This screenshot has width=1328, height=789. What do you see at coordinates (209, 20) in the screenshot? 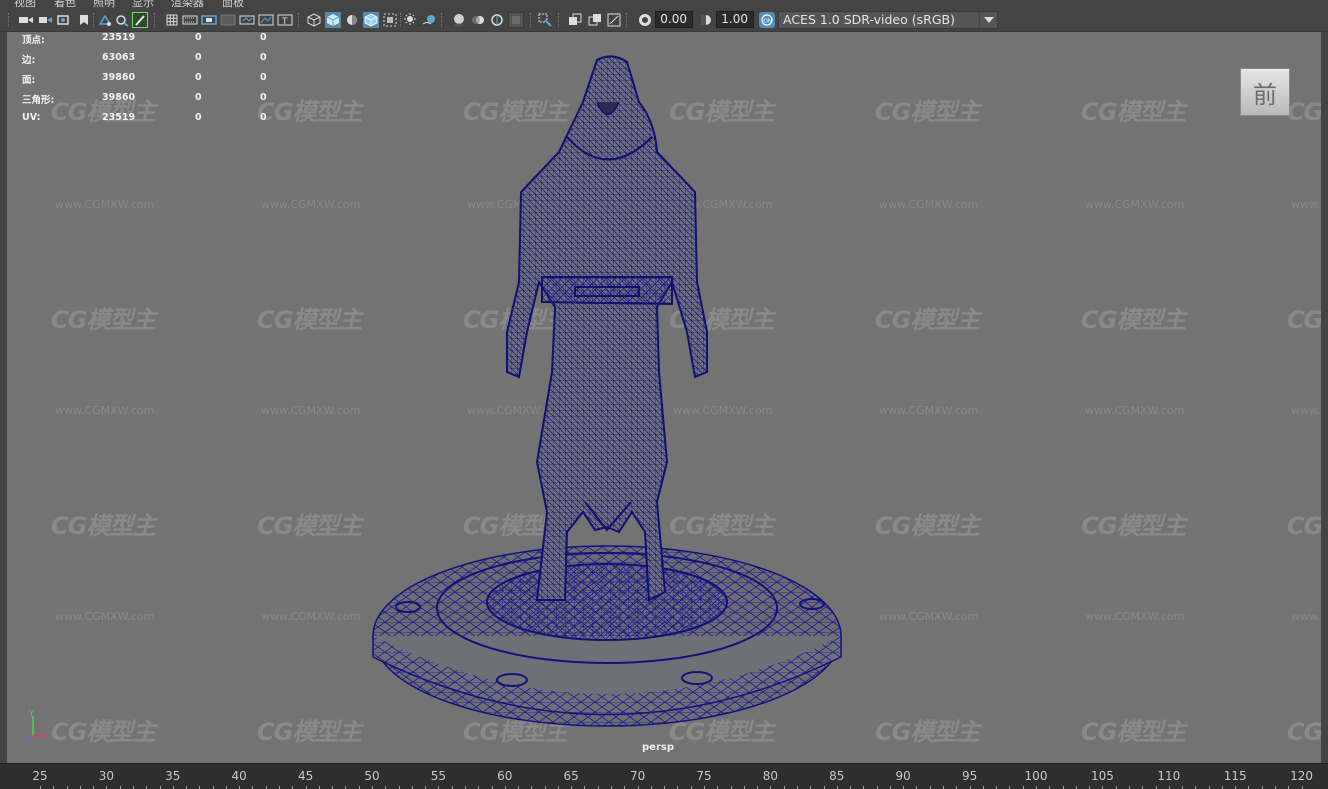
I see `resolution-gate-icon` at bounding box center [209, 20].